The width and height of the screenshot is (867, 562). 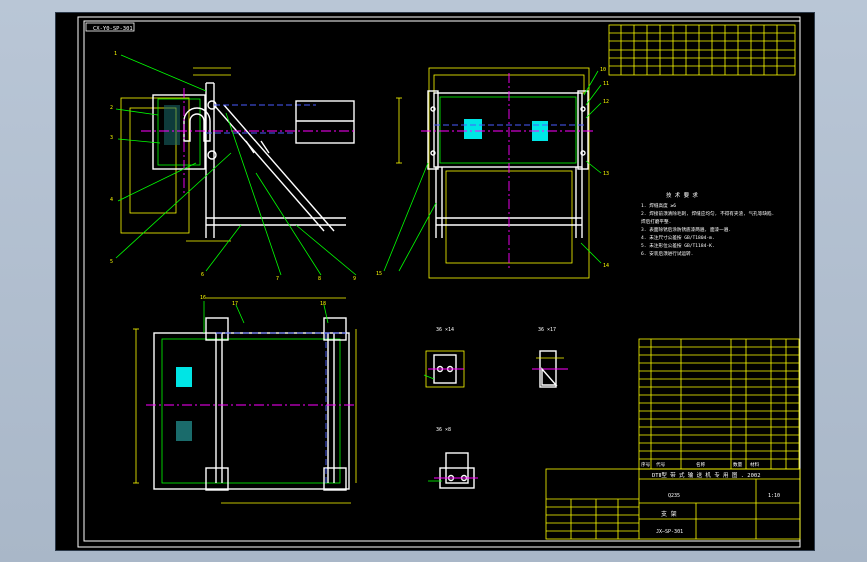 I want to click on plan-view-callouts: 16 17 18, so click(x=263, y=301).